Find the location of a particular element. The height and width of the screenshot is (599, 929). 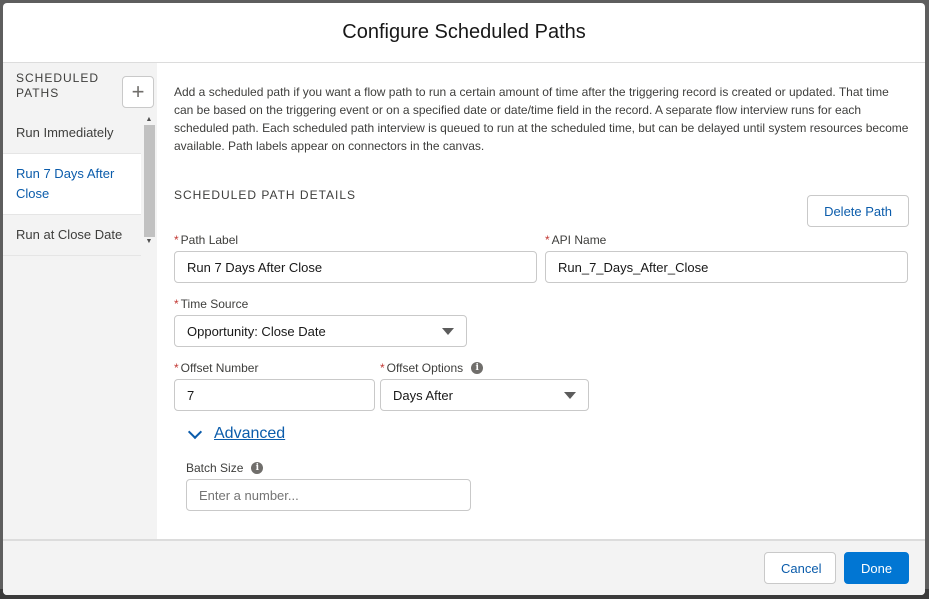

scroll-down-arrow-icon: ▼ is located at coordinates (149, 242).